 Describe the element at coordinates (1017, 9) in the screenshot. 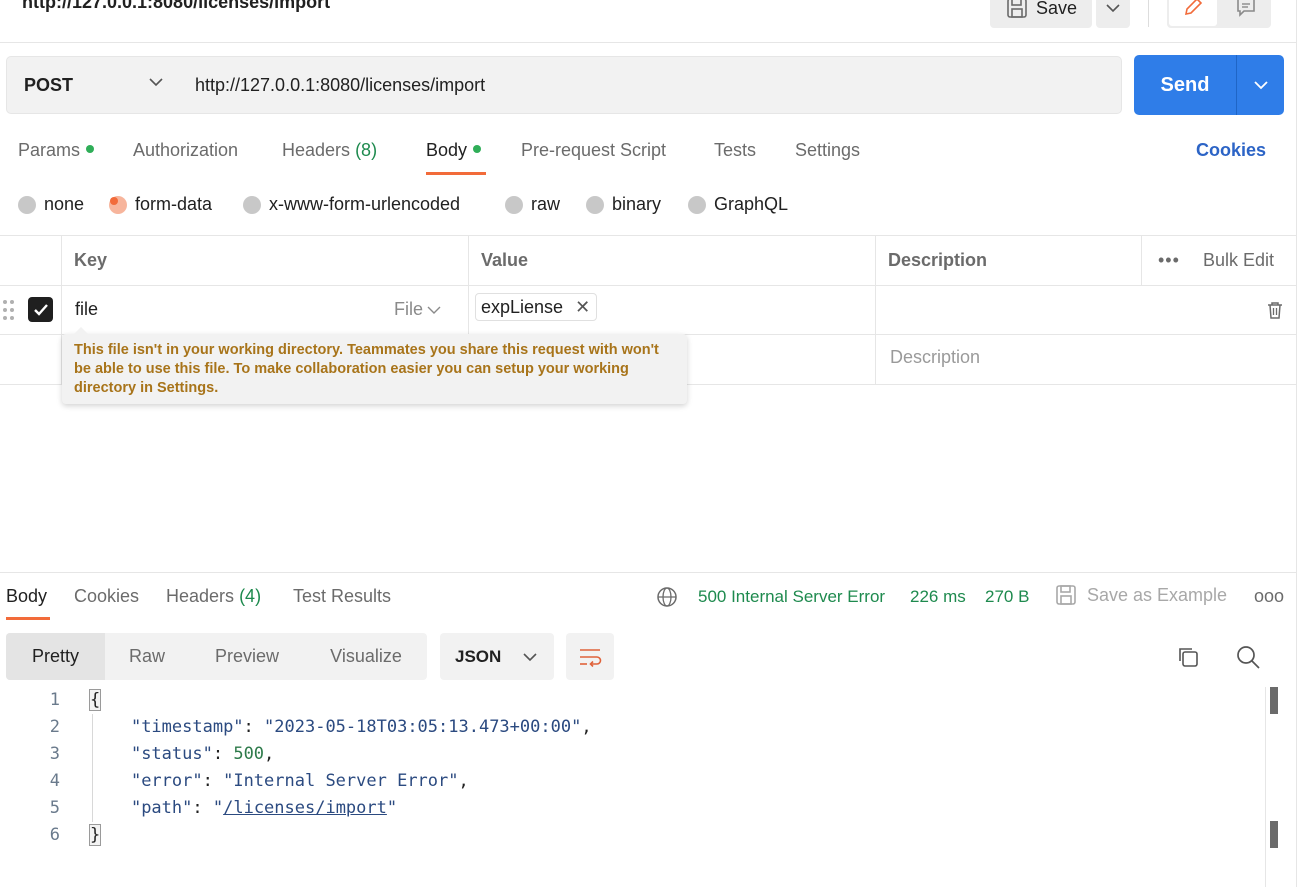

I see `save-icon` at that location.